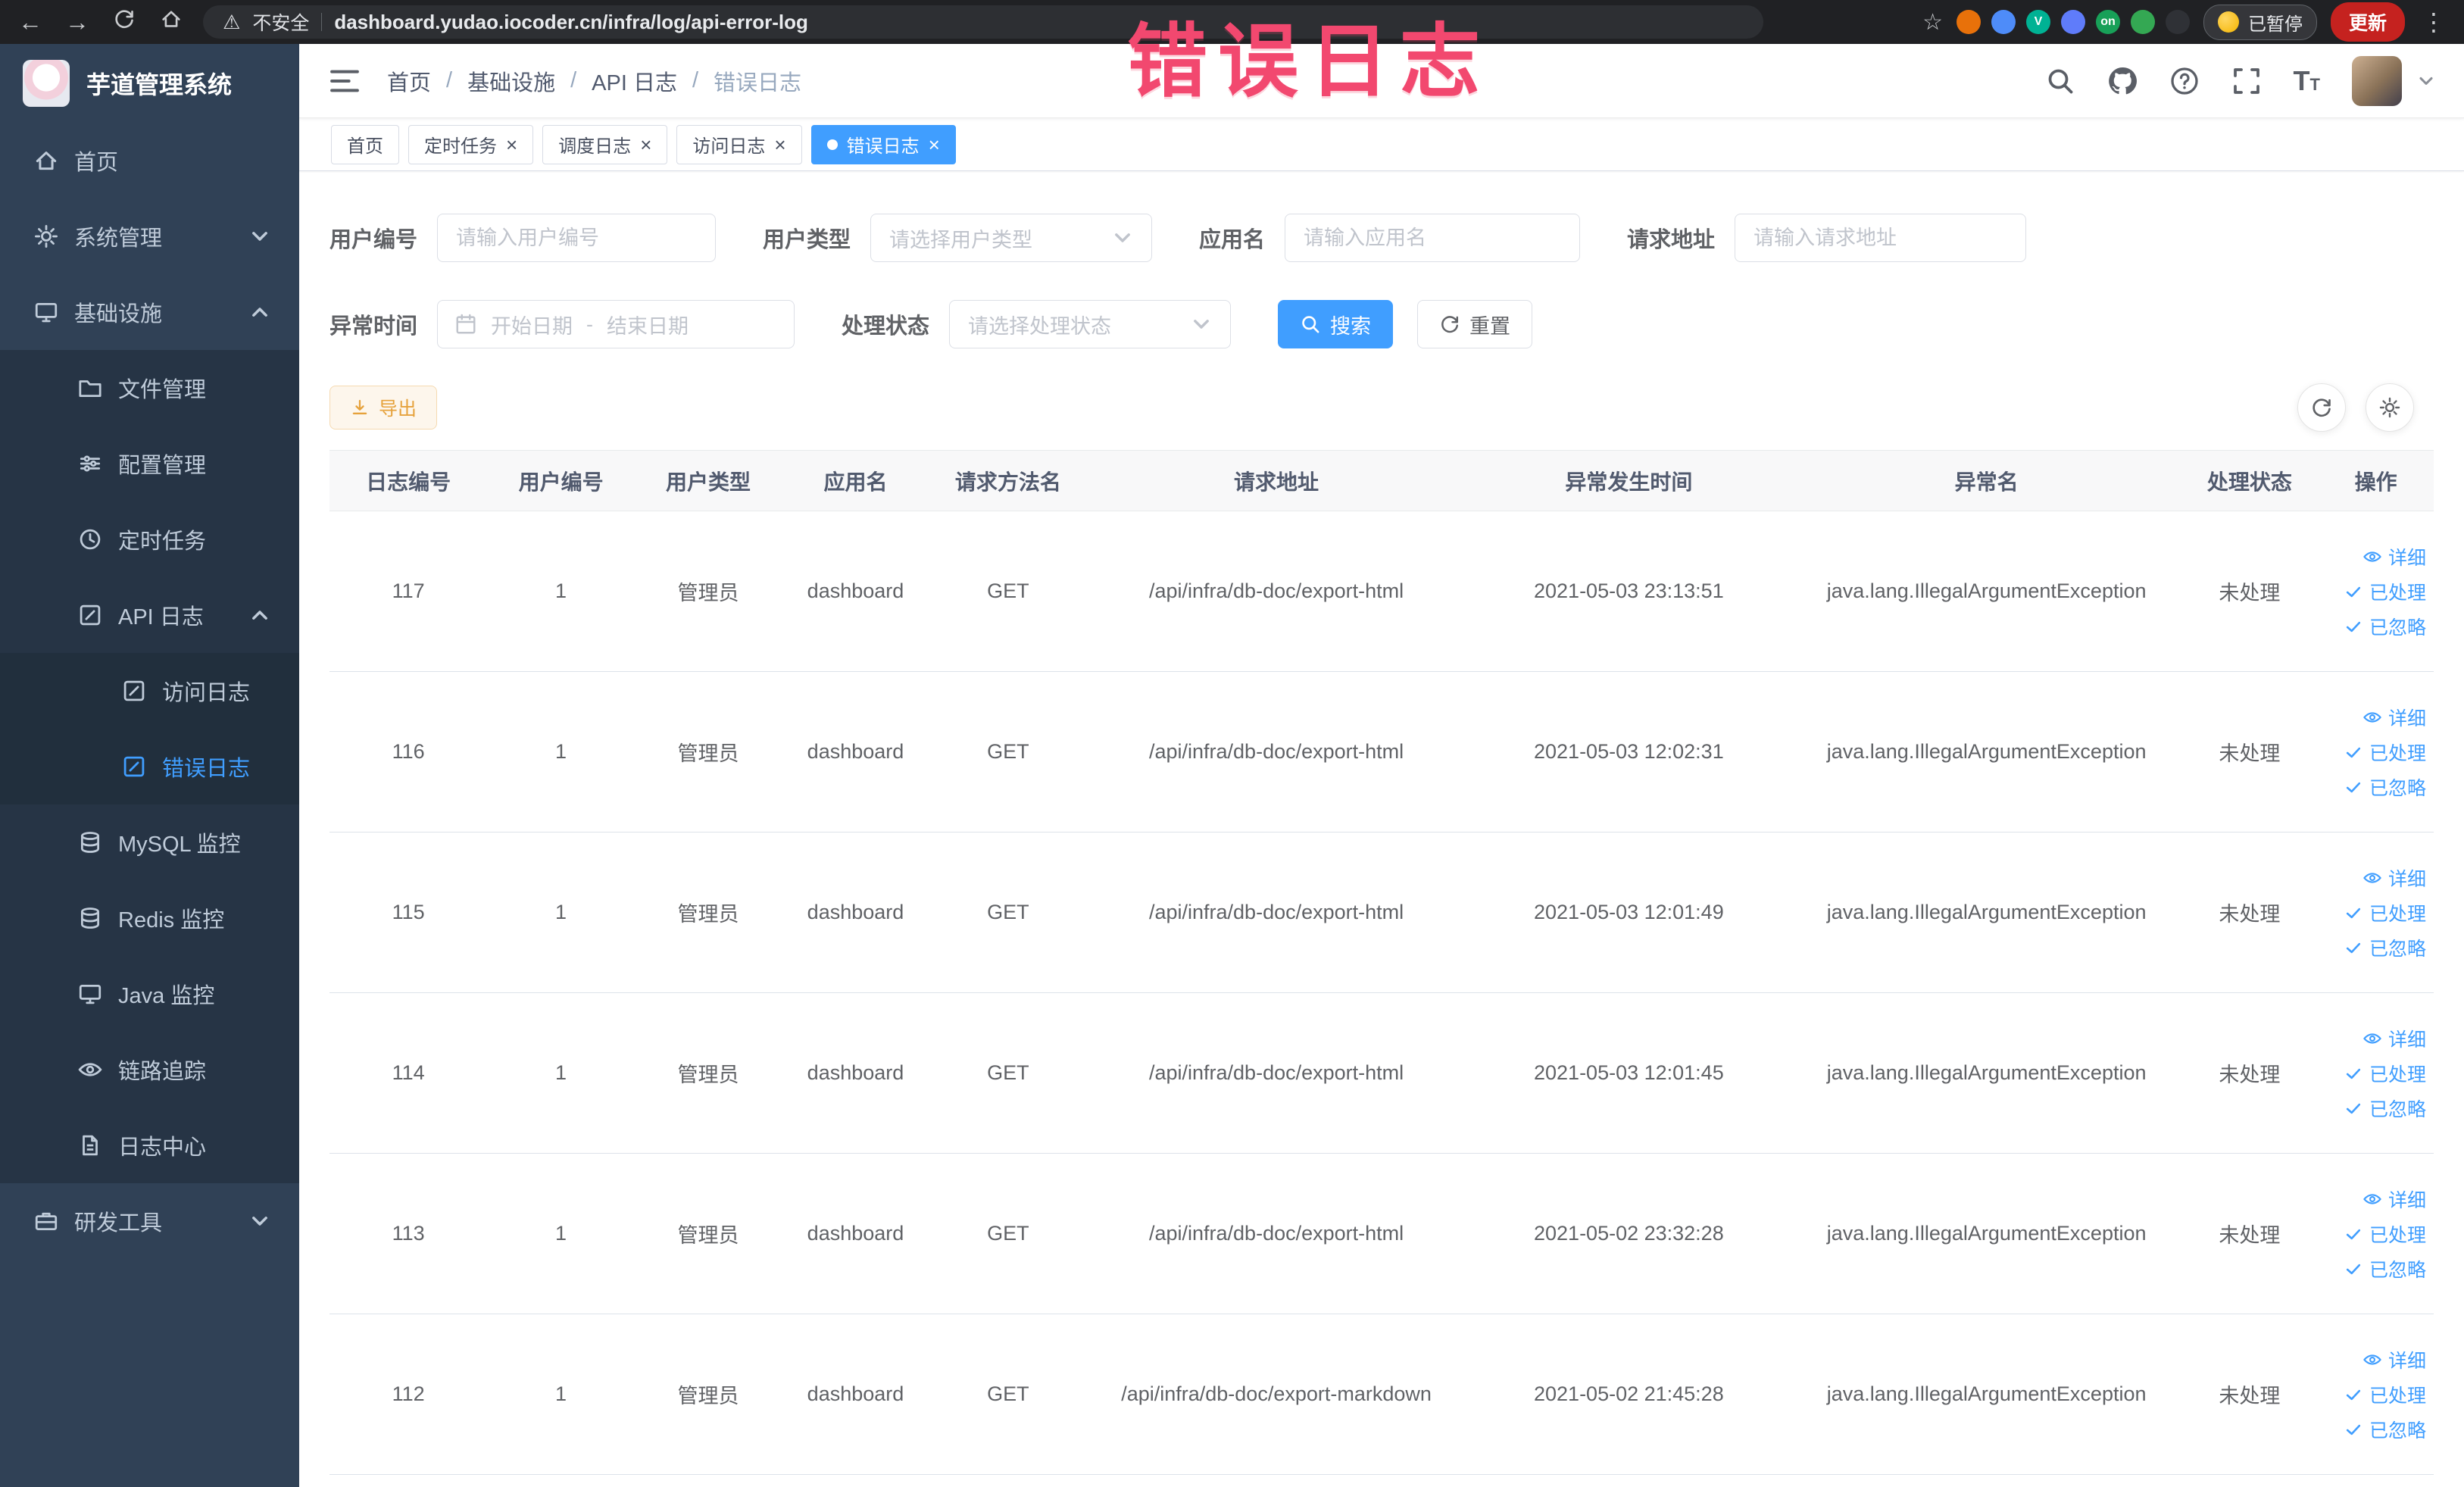 The image size is (2464, 1487). Describe the element at coordinates (2307, 81) in the screenshot. I see `font-size-icon: TT` at that location.